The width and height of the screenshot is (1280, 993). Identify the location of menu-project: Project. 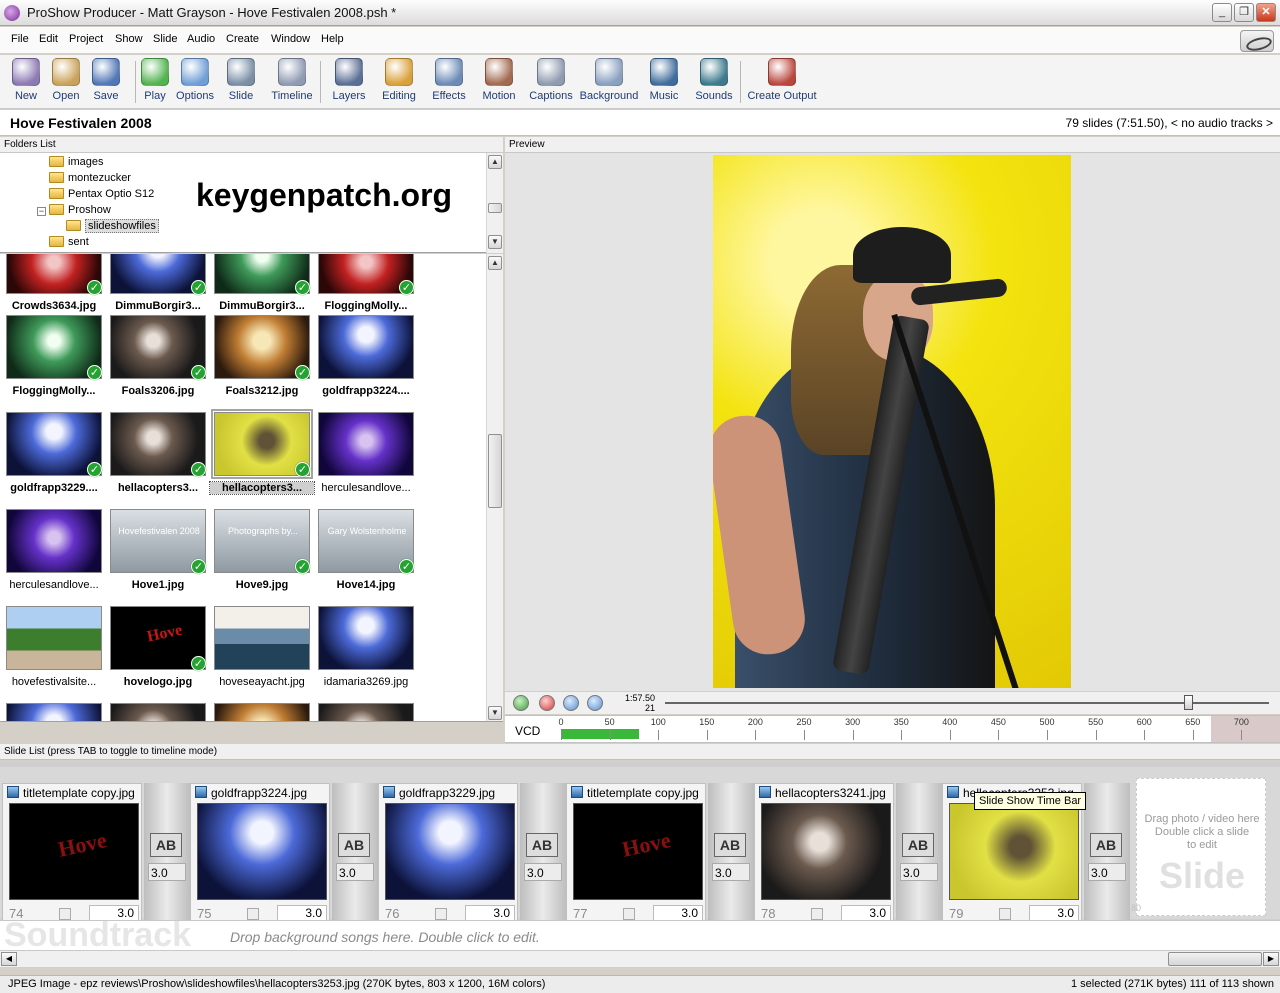
(86, 39).